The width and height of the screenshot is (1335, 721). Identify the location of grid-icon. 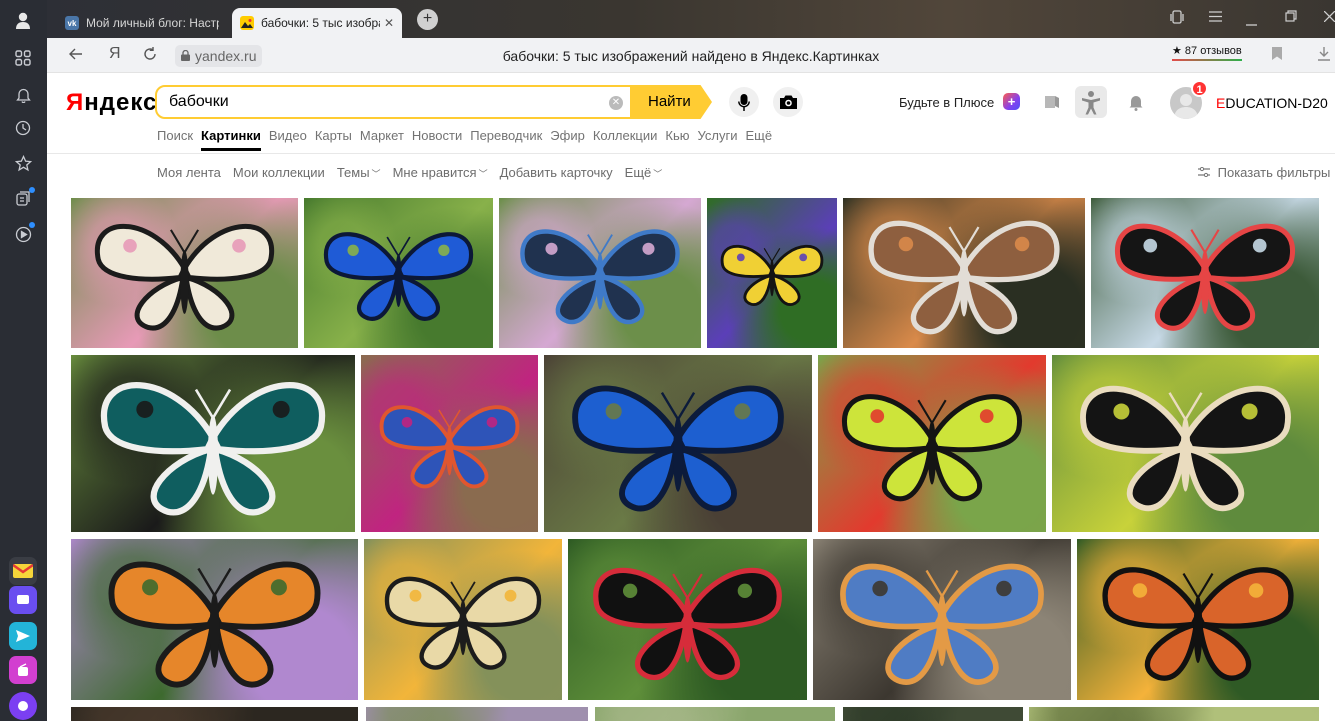
(23, 58).